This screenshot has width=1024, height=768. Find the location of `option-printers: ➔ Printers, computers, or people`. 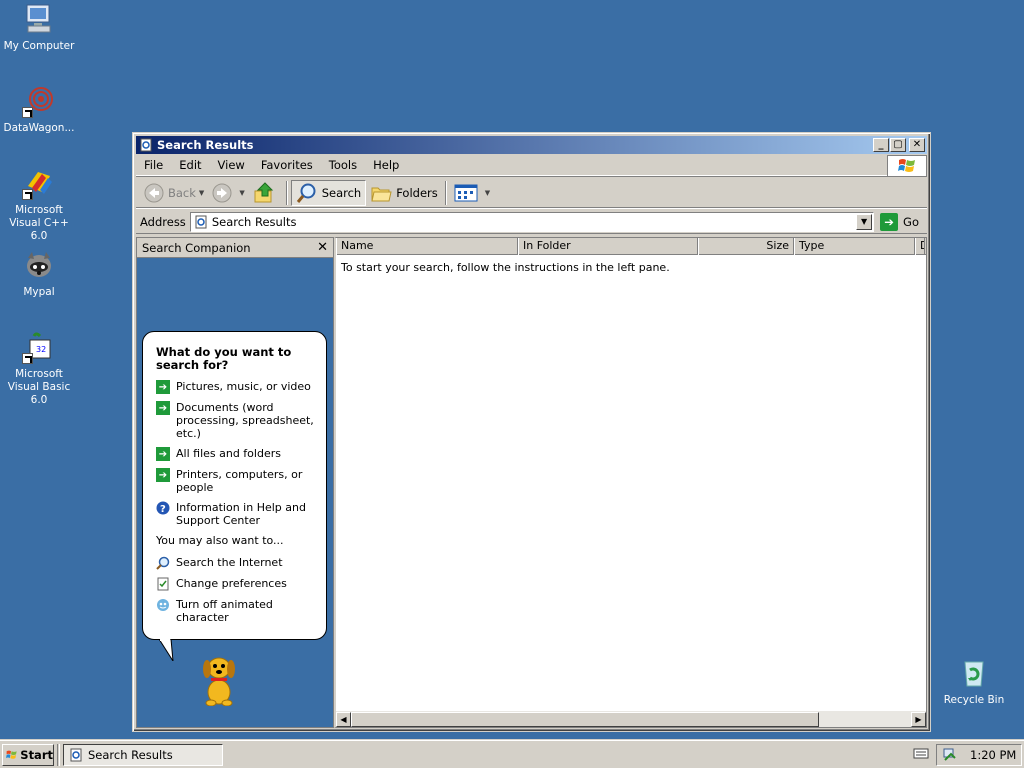

option-printers: ➔ Printers, computers, or people is located at coordinates (236, 481).